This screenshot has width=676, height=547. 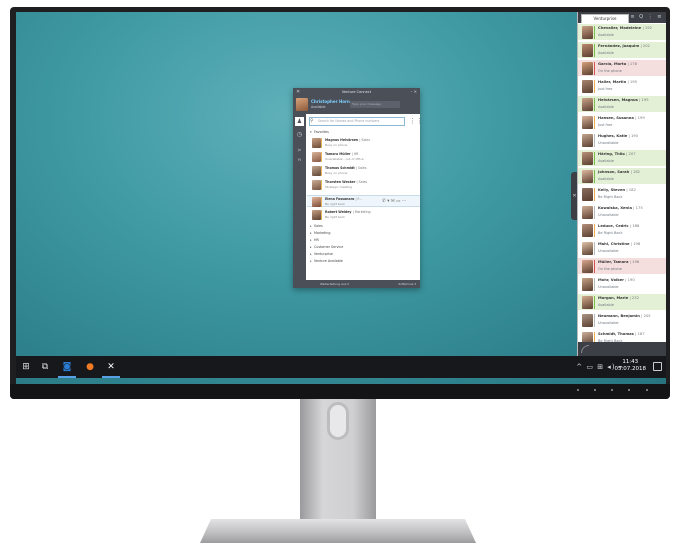 What do you see at coordinates (340, 391) in the screenshot?
I see `monitor-bezel` at bounding box center [340, 391].